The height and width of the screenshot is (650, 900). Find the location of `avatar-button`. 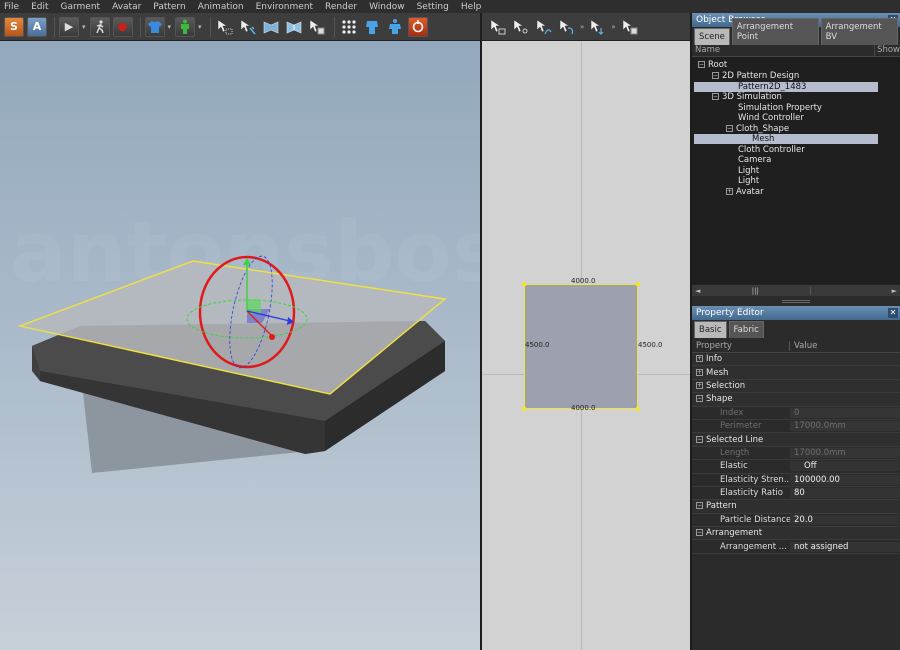

avatar-button is located at coordinates (185, 26).